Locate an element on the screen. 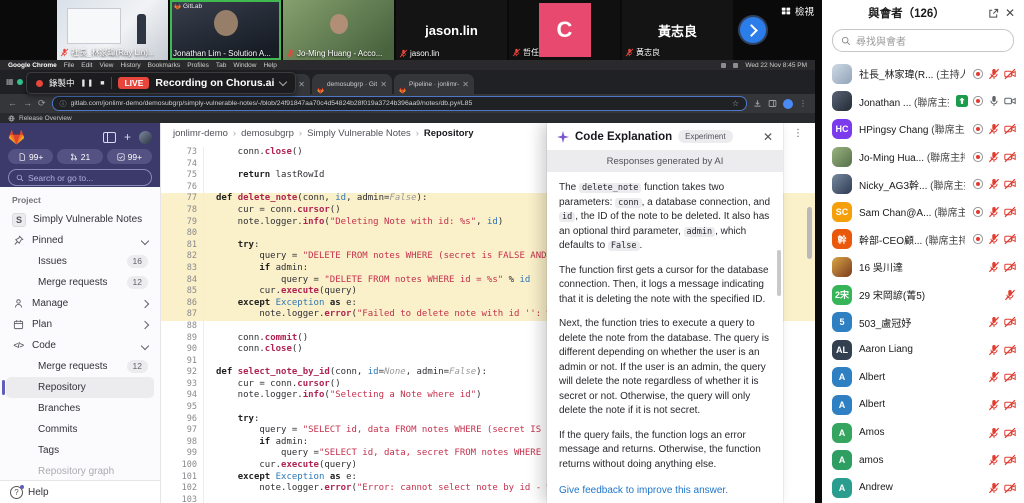 The height and width of the screenshot is (503, 1024). popout-icon is located at coordinates (993, 13).